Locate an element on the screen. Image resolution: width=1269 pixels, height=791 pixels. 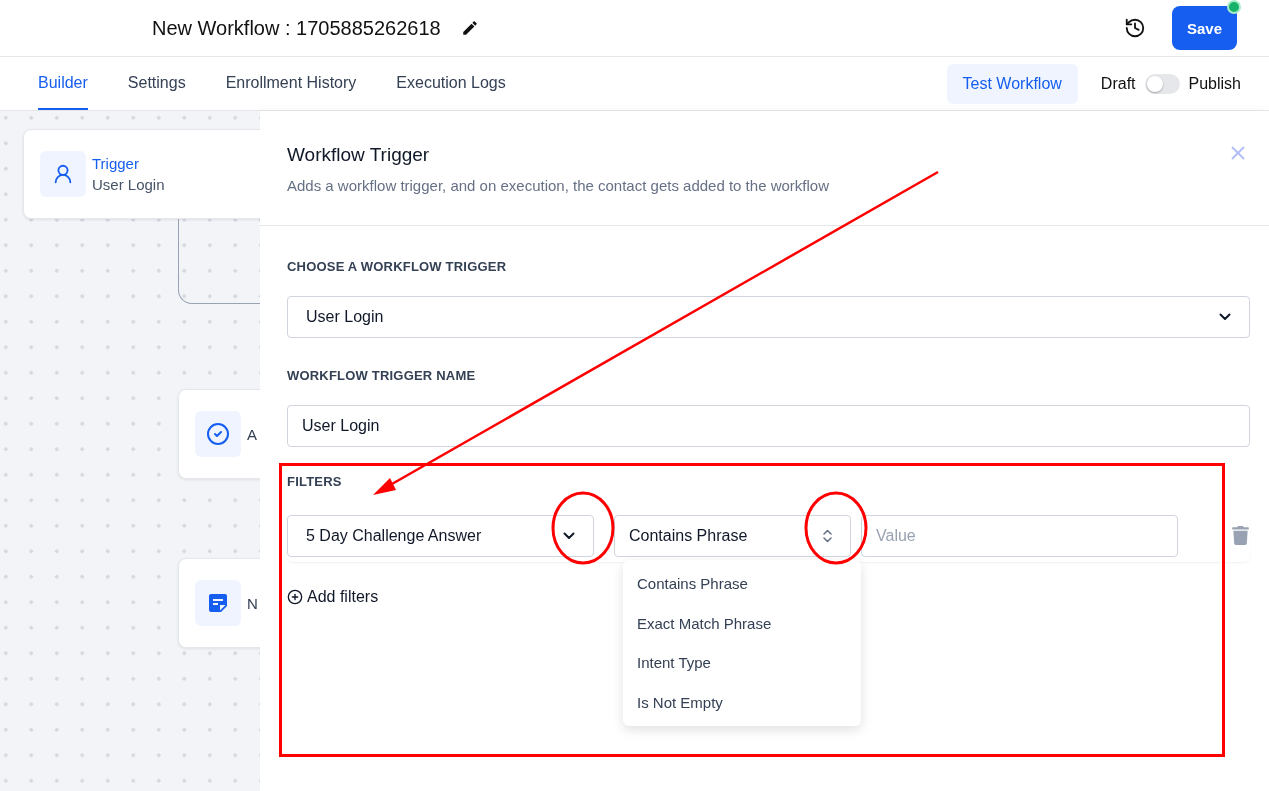
panel-description: Adds a workflow trigger, and on execution, the contact gets added to the workflow is located at coordinates (558, 185).